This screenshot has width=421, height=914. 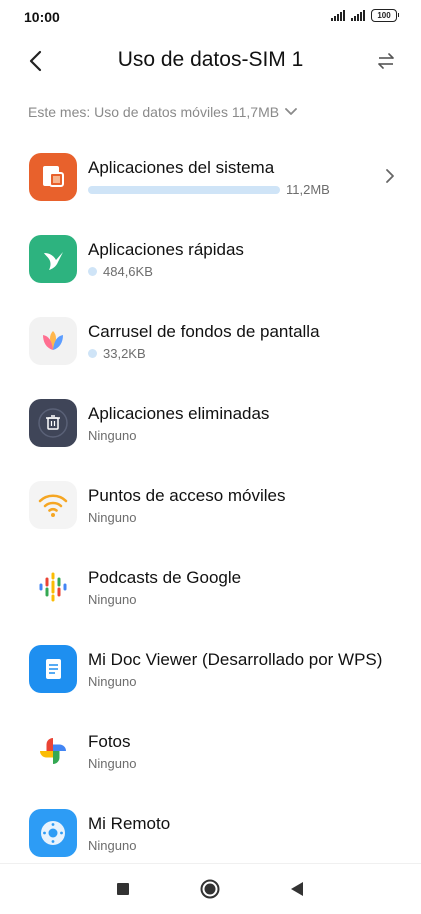 What do you see at coordinates (358, 15) in the screenshot?
I see `signal-sim2-icon` at bounding box center [358, 15].